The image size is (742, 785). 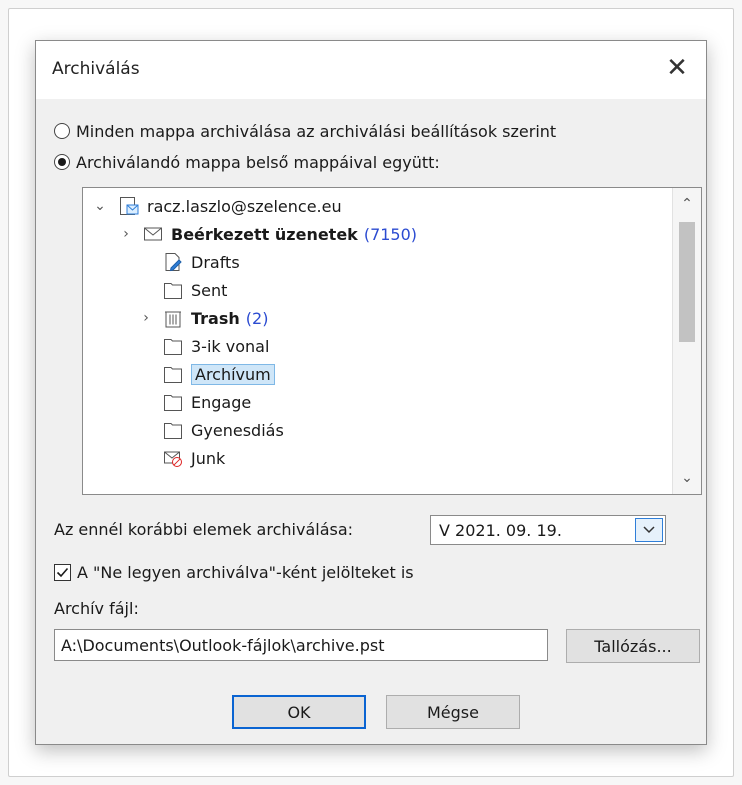 I want to click on ok-button: OK, so click(x=299, y=712).